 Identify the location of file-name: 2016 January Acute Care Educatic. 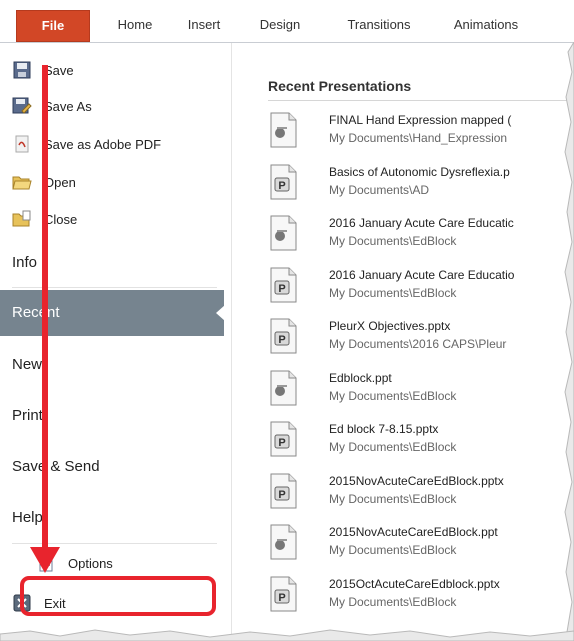
(421, 223).